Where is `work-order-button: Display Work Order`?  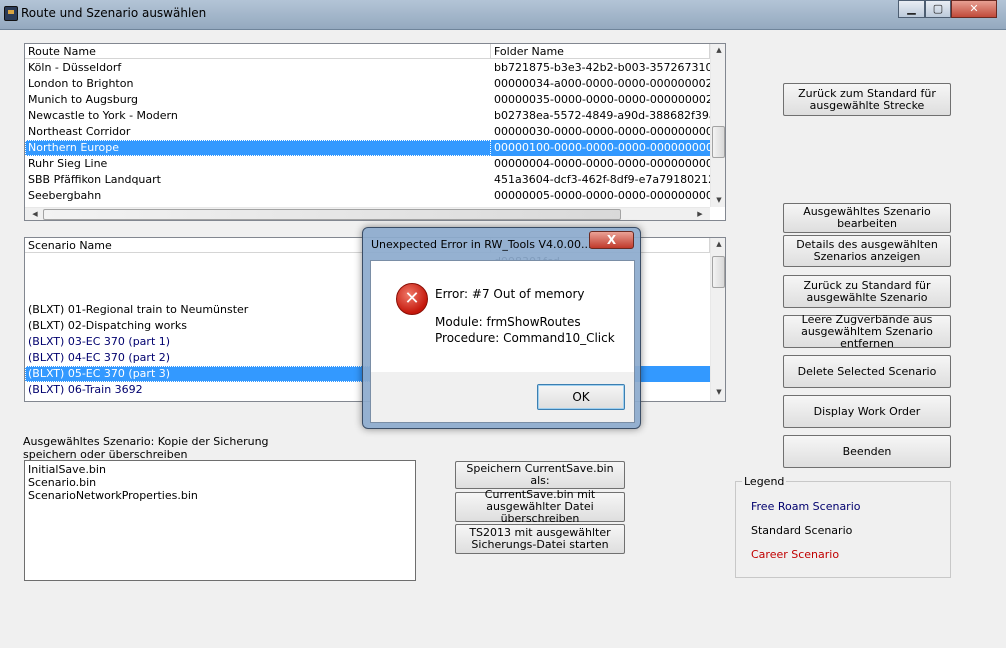
work-order-button: Display Work Order is located at coordinates (867, 411).